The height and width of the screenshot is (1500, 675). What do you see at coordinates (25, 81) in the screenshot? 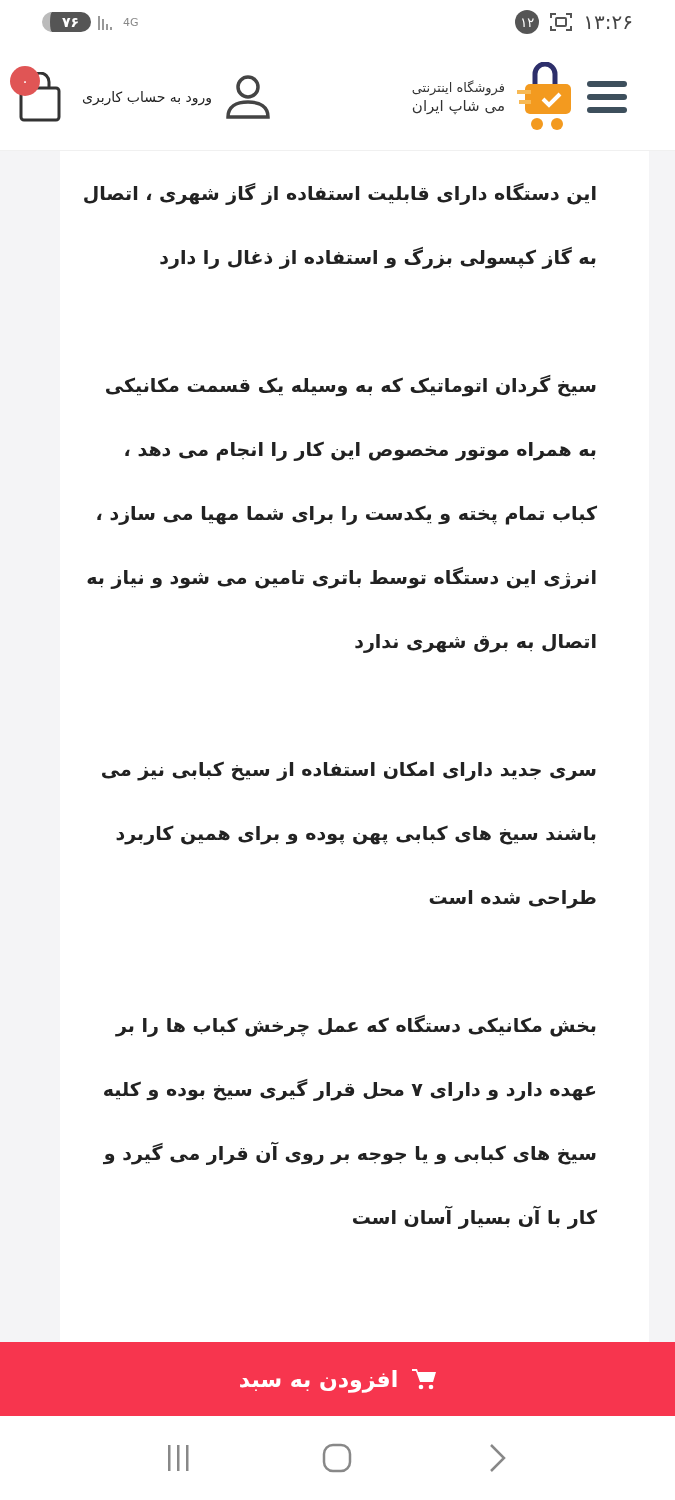
I see `cart-count-badge: ۰` at bounding box center [25, 81].